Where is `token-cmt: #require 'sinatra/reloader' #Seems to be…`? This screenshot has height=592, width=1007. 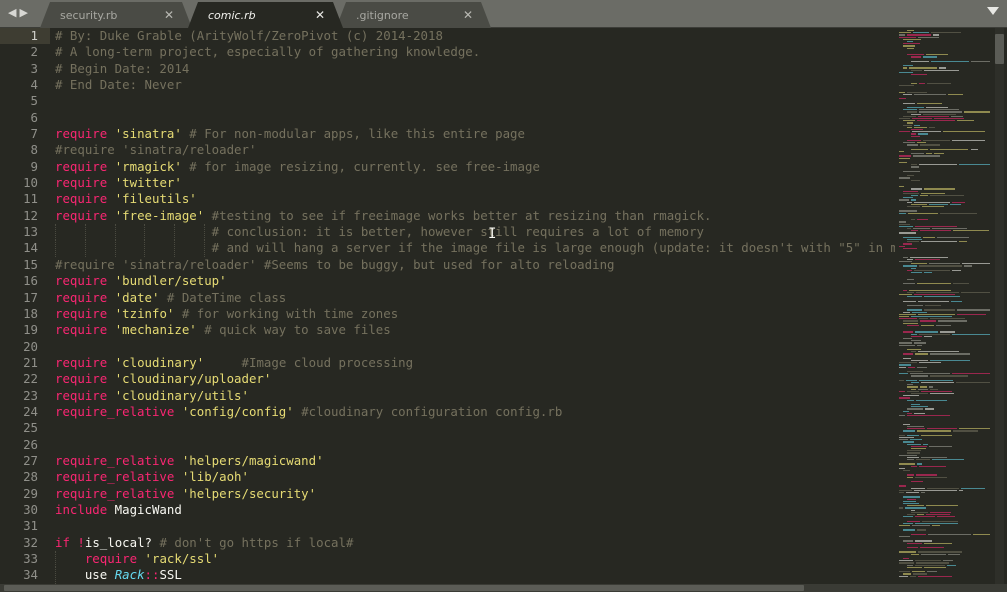 token-cmt: #require 'sinatra/reloader' #Seems to be… is located at coordinates (335, 264).